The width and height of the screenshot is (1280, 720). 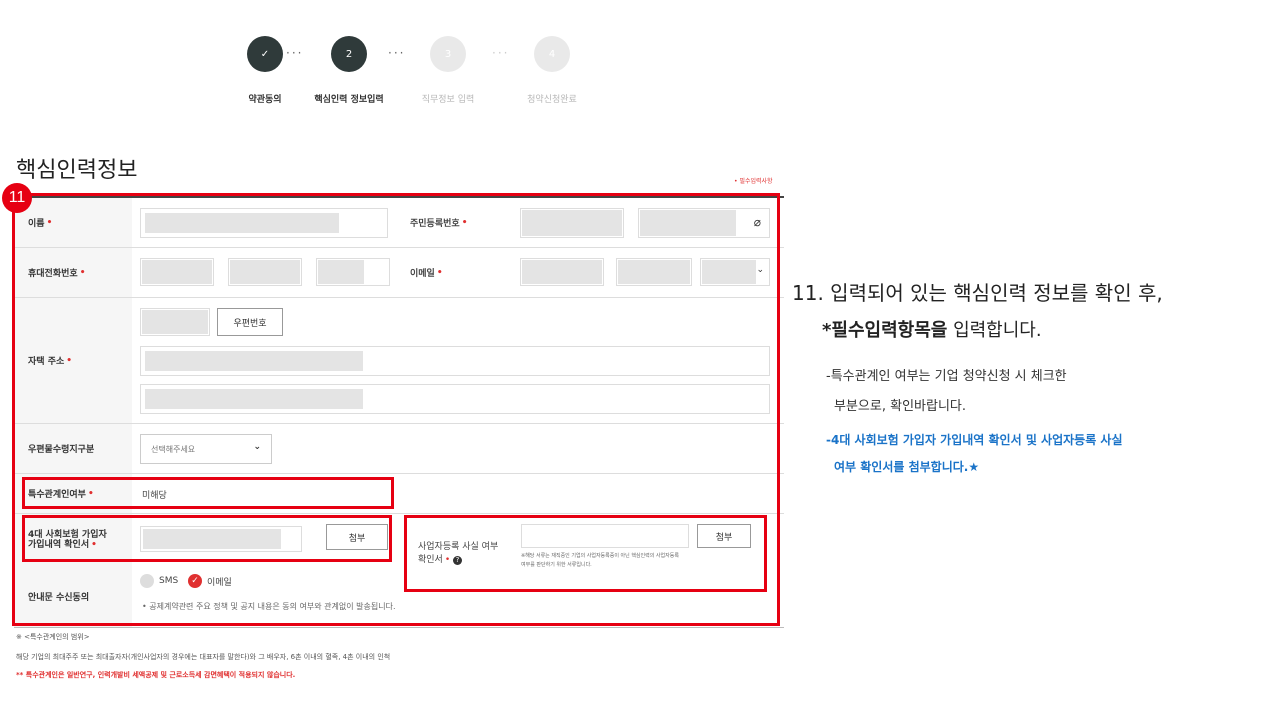 I want to click on step-job-info: 3 직무정보 입력, so click(x=448, y=70).